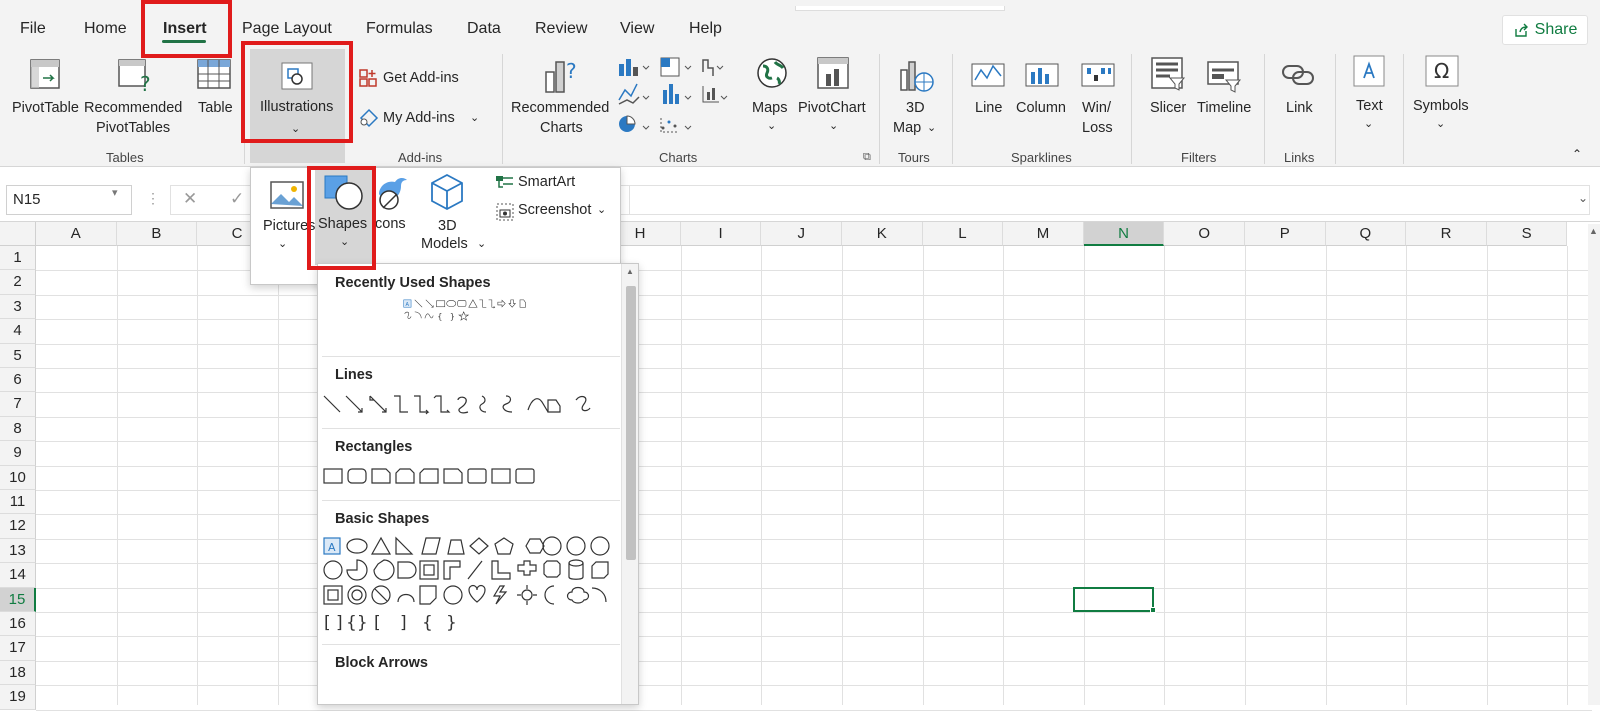 The height and width of the screenshot is (711, 1600). I want to click on group-charts-label: Charts, so click(678, 157).